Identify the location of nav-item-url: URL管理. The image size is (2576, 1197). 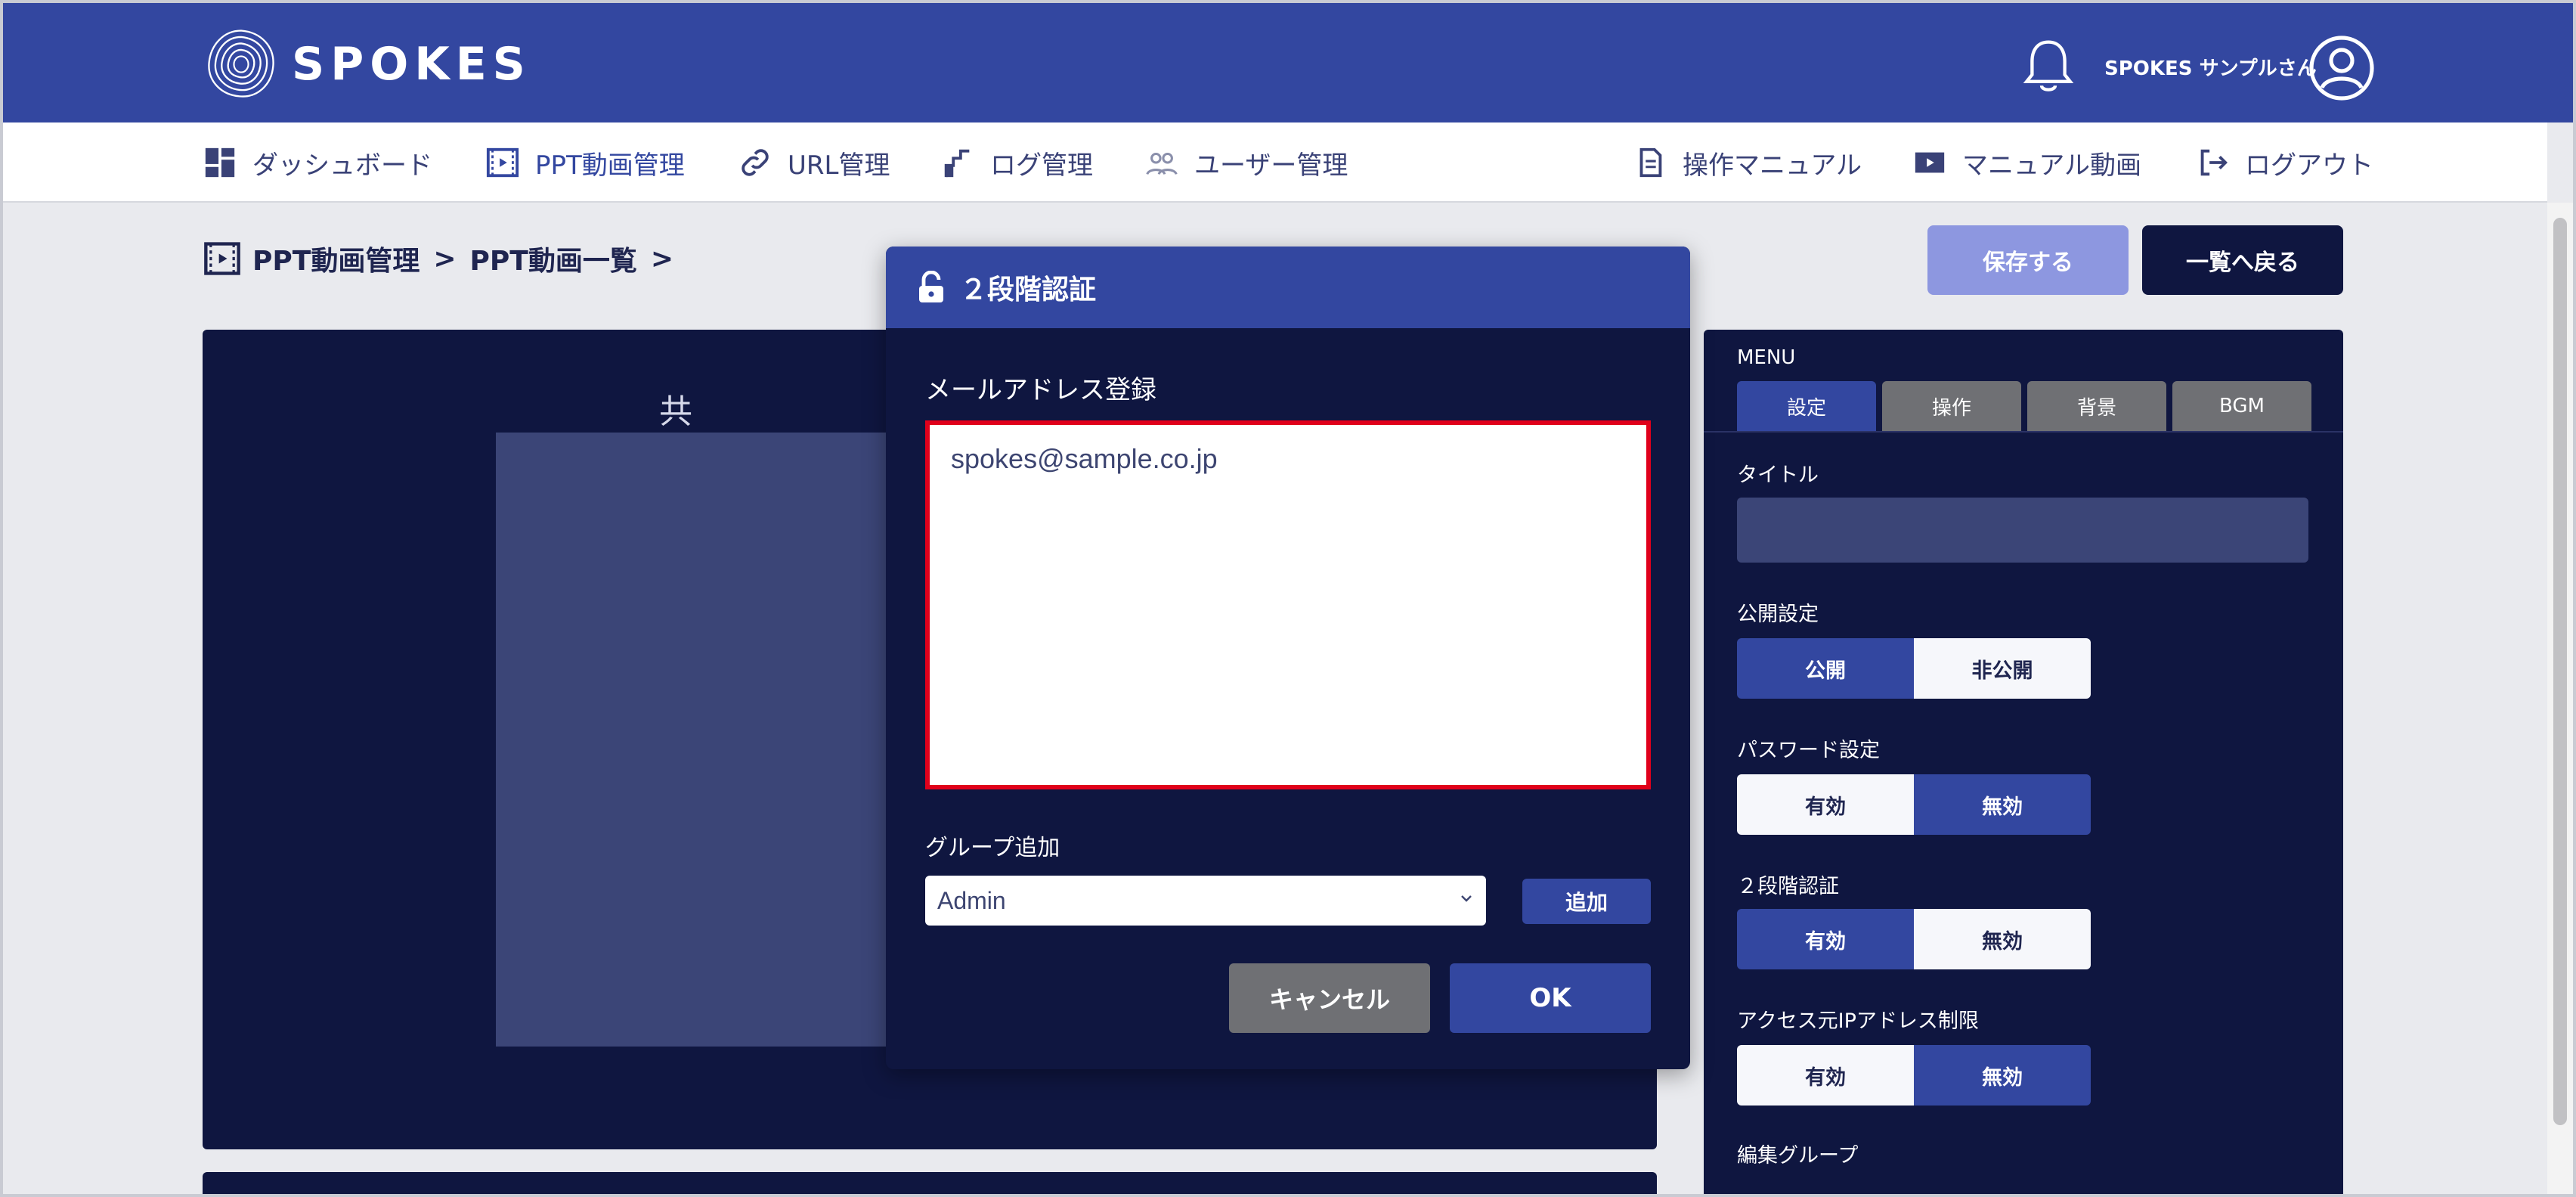
(814, 163).